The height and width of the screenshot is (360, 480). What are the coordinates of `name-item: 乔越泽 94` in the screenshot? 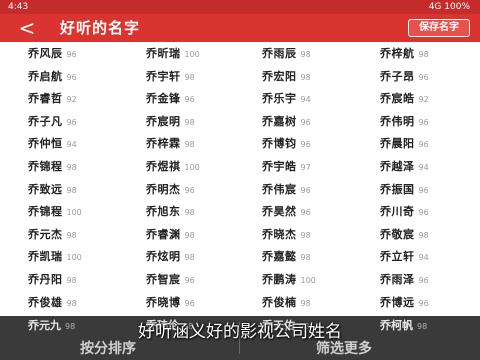 It's located at (430, 167).